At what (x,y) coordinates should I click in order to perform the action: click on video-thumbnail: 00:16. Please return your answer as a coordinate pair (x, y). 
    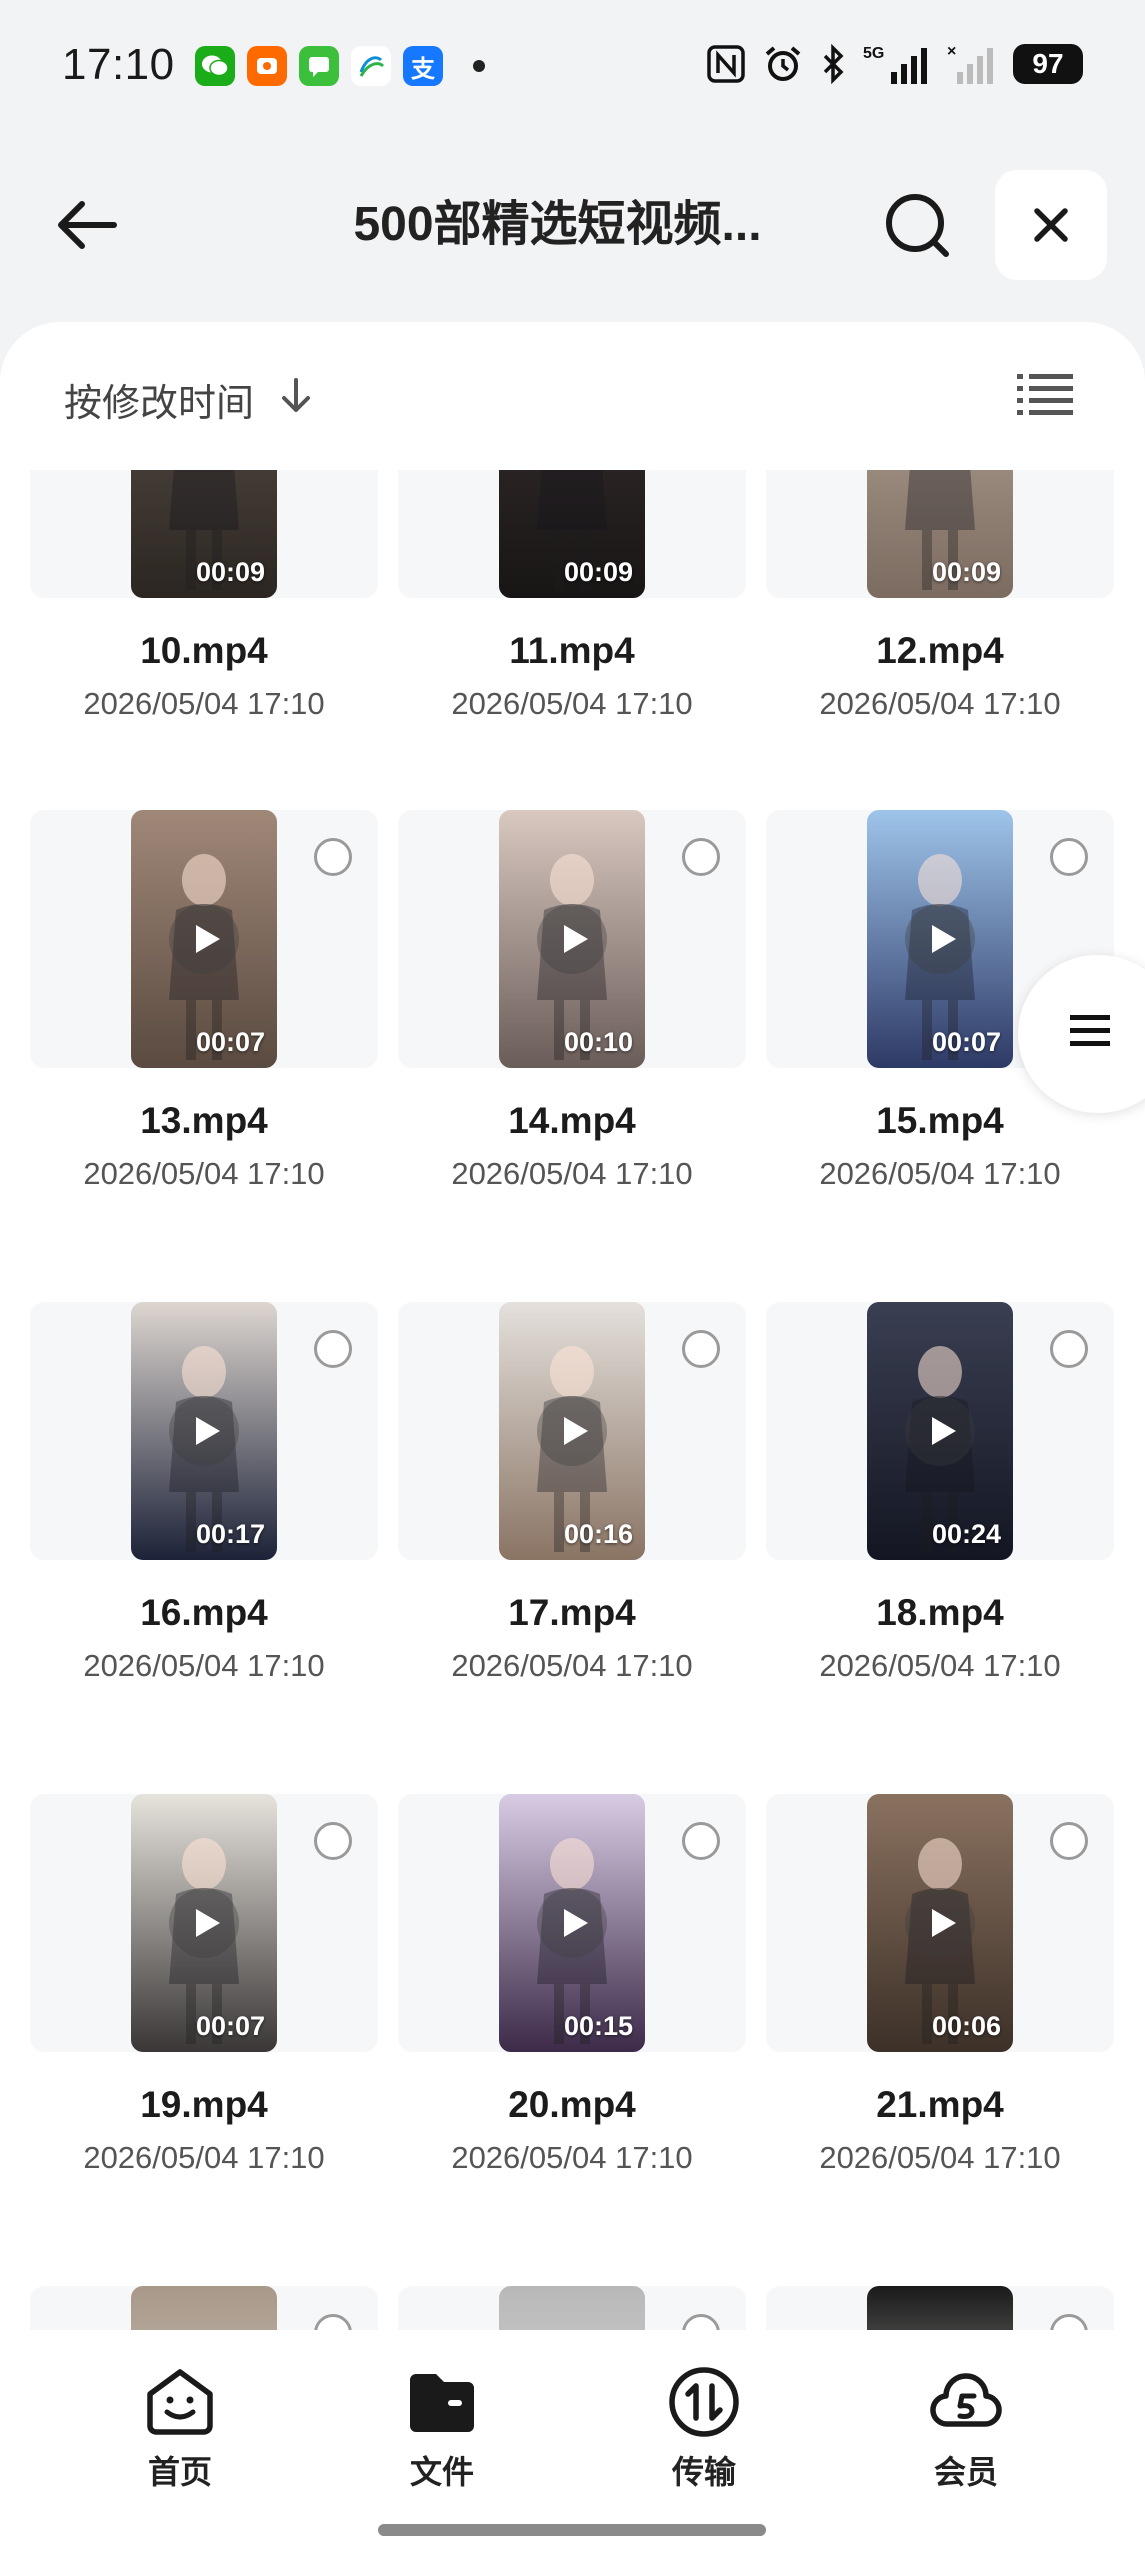
    Looking at the image, I should click on (572, 1431).